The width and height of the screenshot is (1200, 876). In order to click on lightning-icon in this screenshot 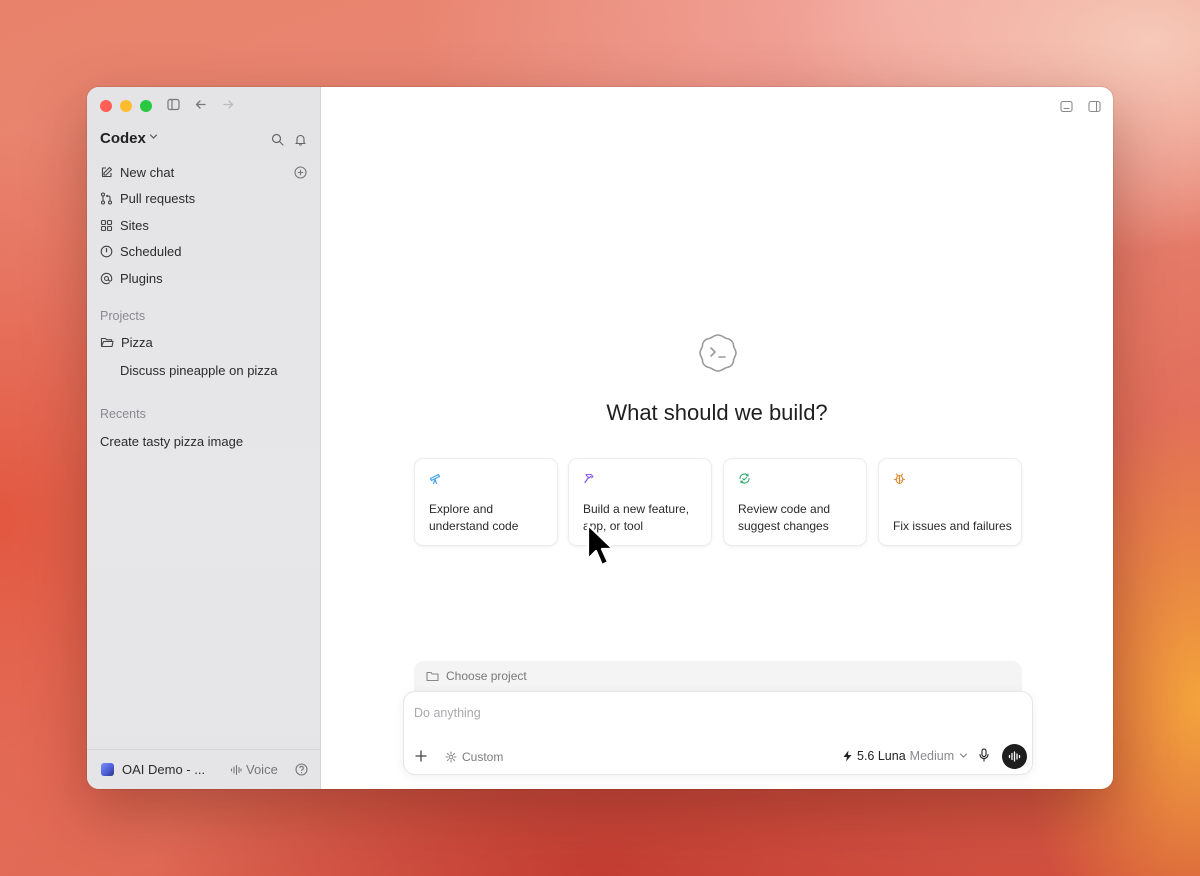, I will do `click(847, 756)`.